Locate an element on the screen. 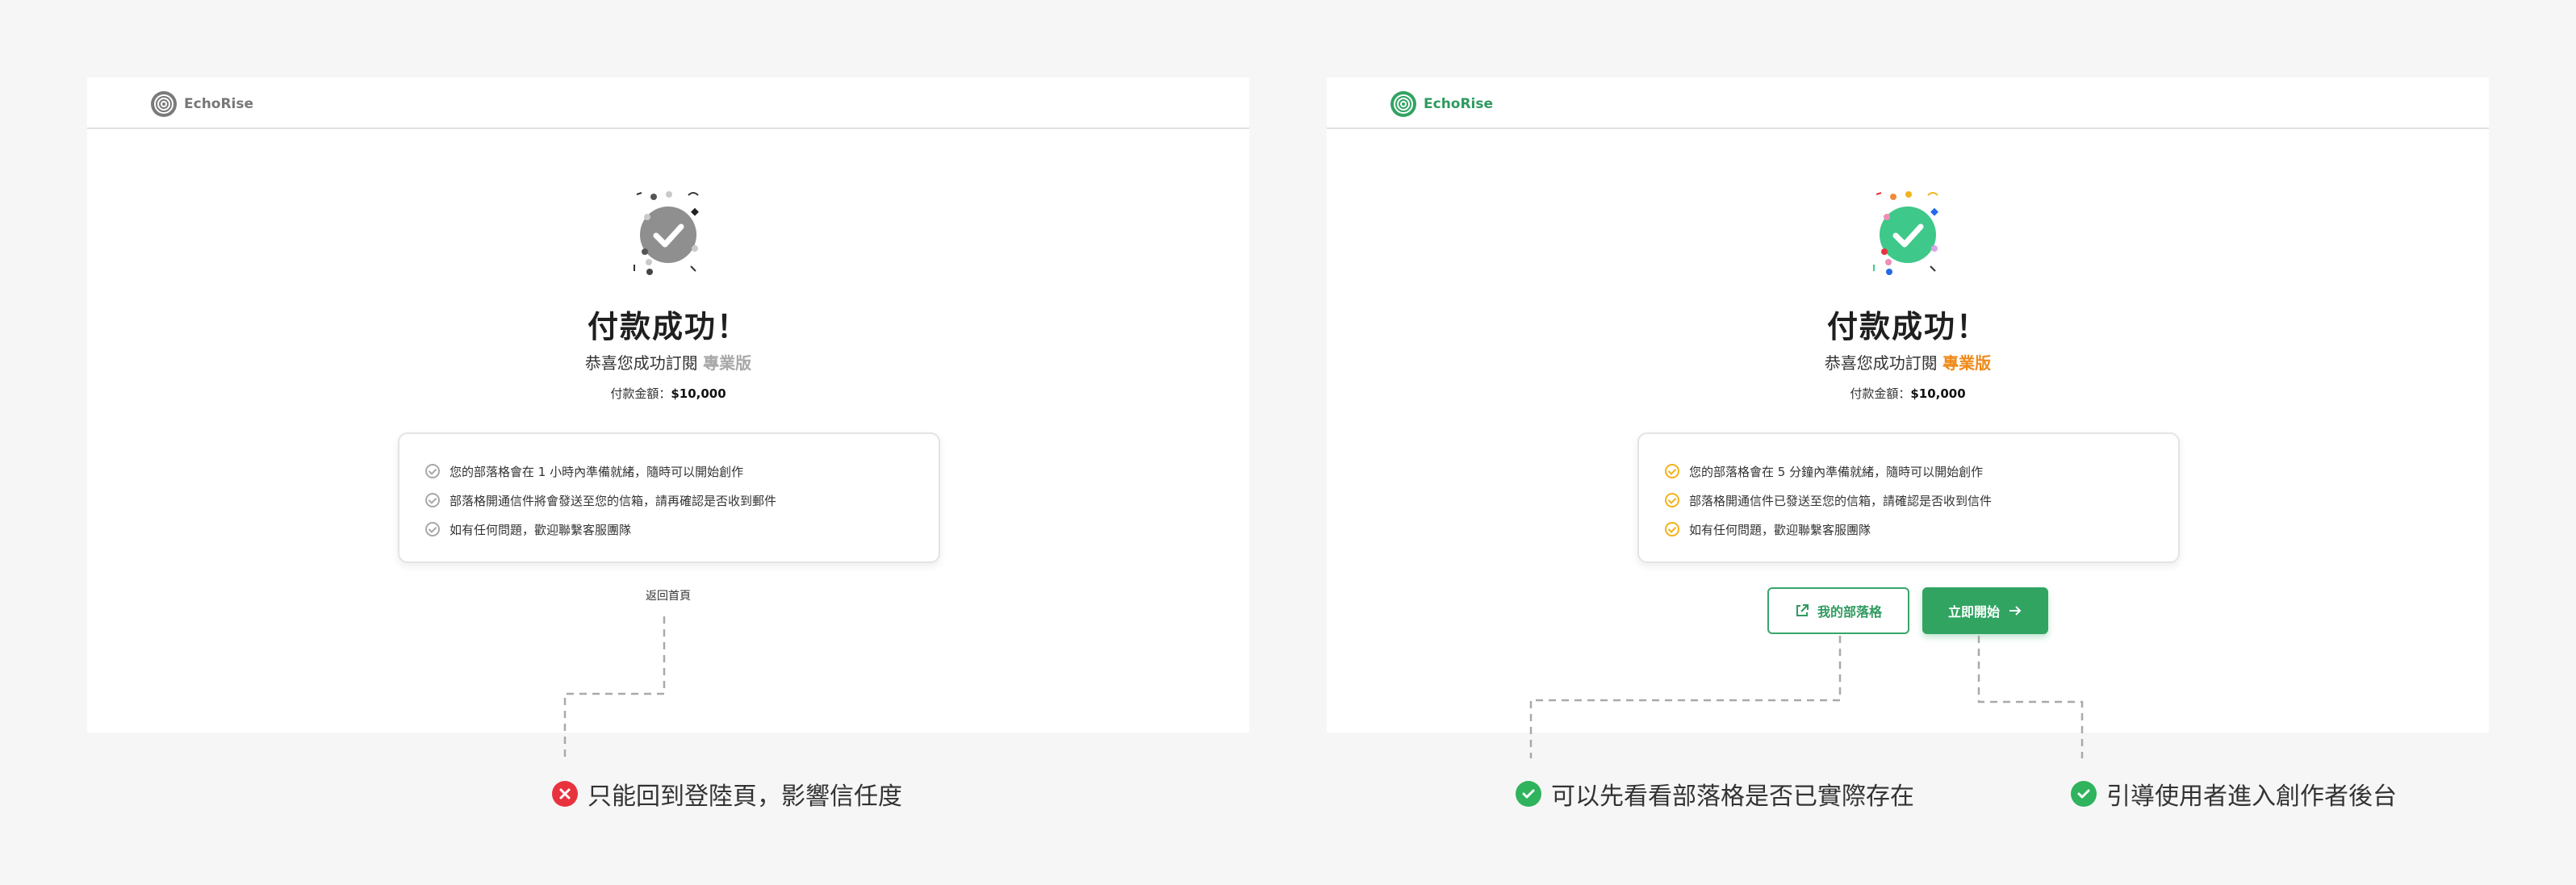 This screenshot has height=885, width=2576. info-item-text: 您的部落格會在 1 小時內準備就緒，隨時可以開始創作 is located at coordinates (597, 471).